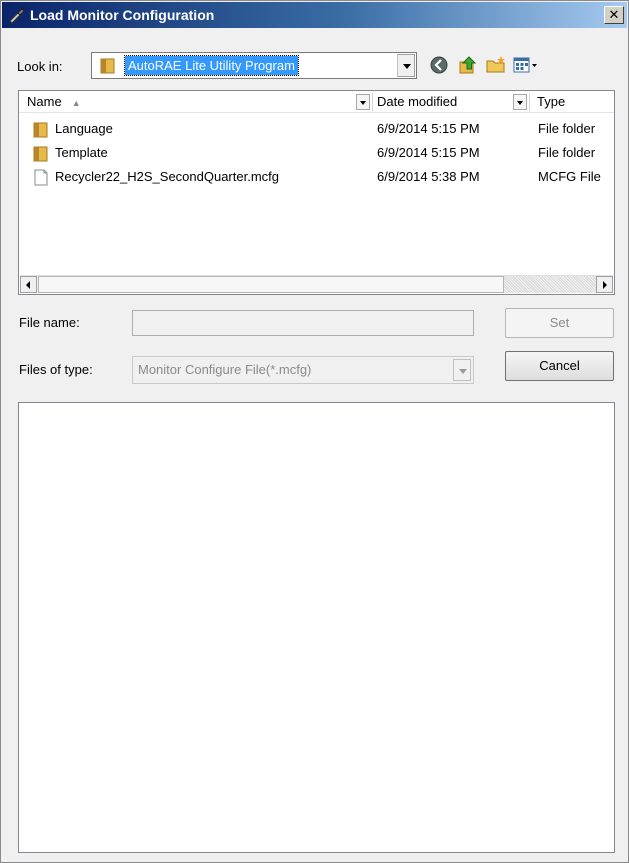 This screenshot has height=863, width=629. Describe the element at coordinates (428, 176) in the screenshot. I see `file-date: 6/9/2014 5:38 PM` at that location.